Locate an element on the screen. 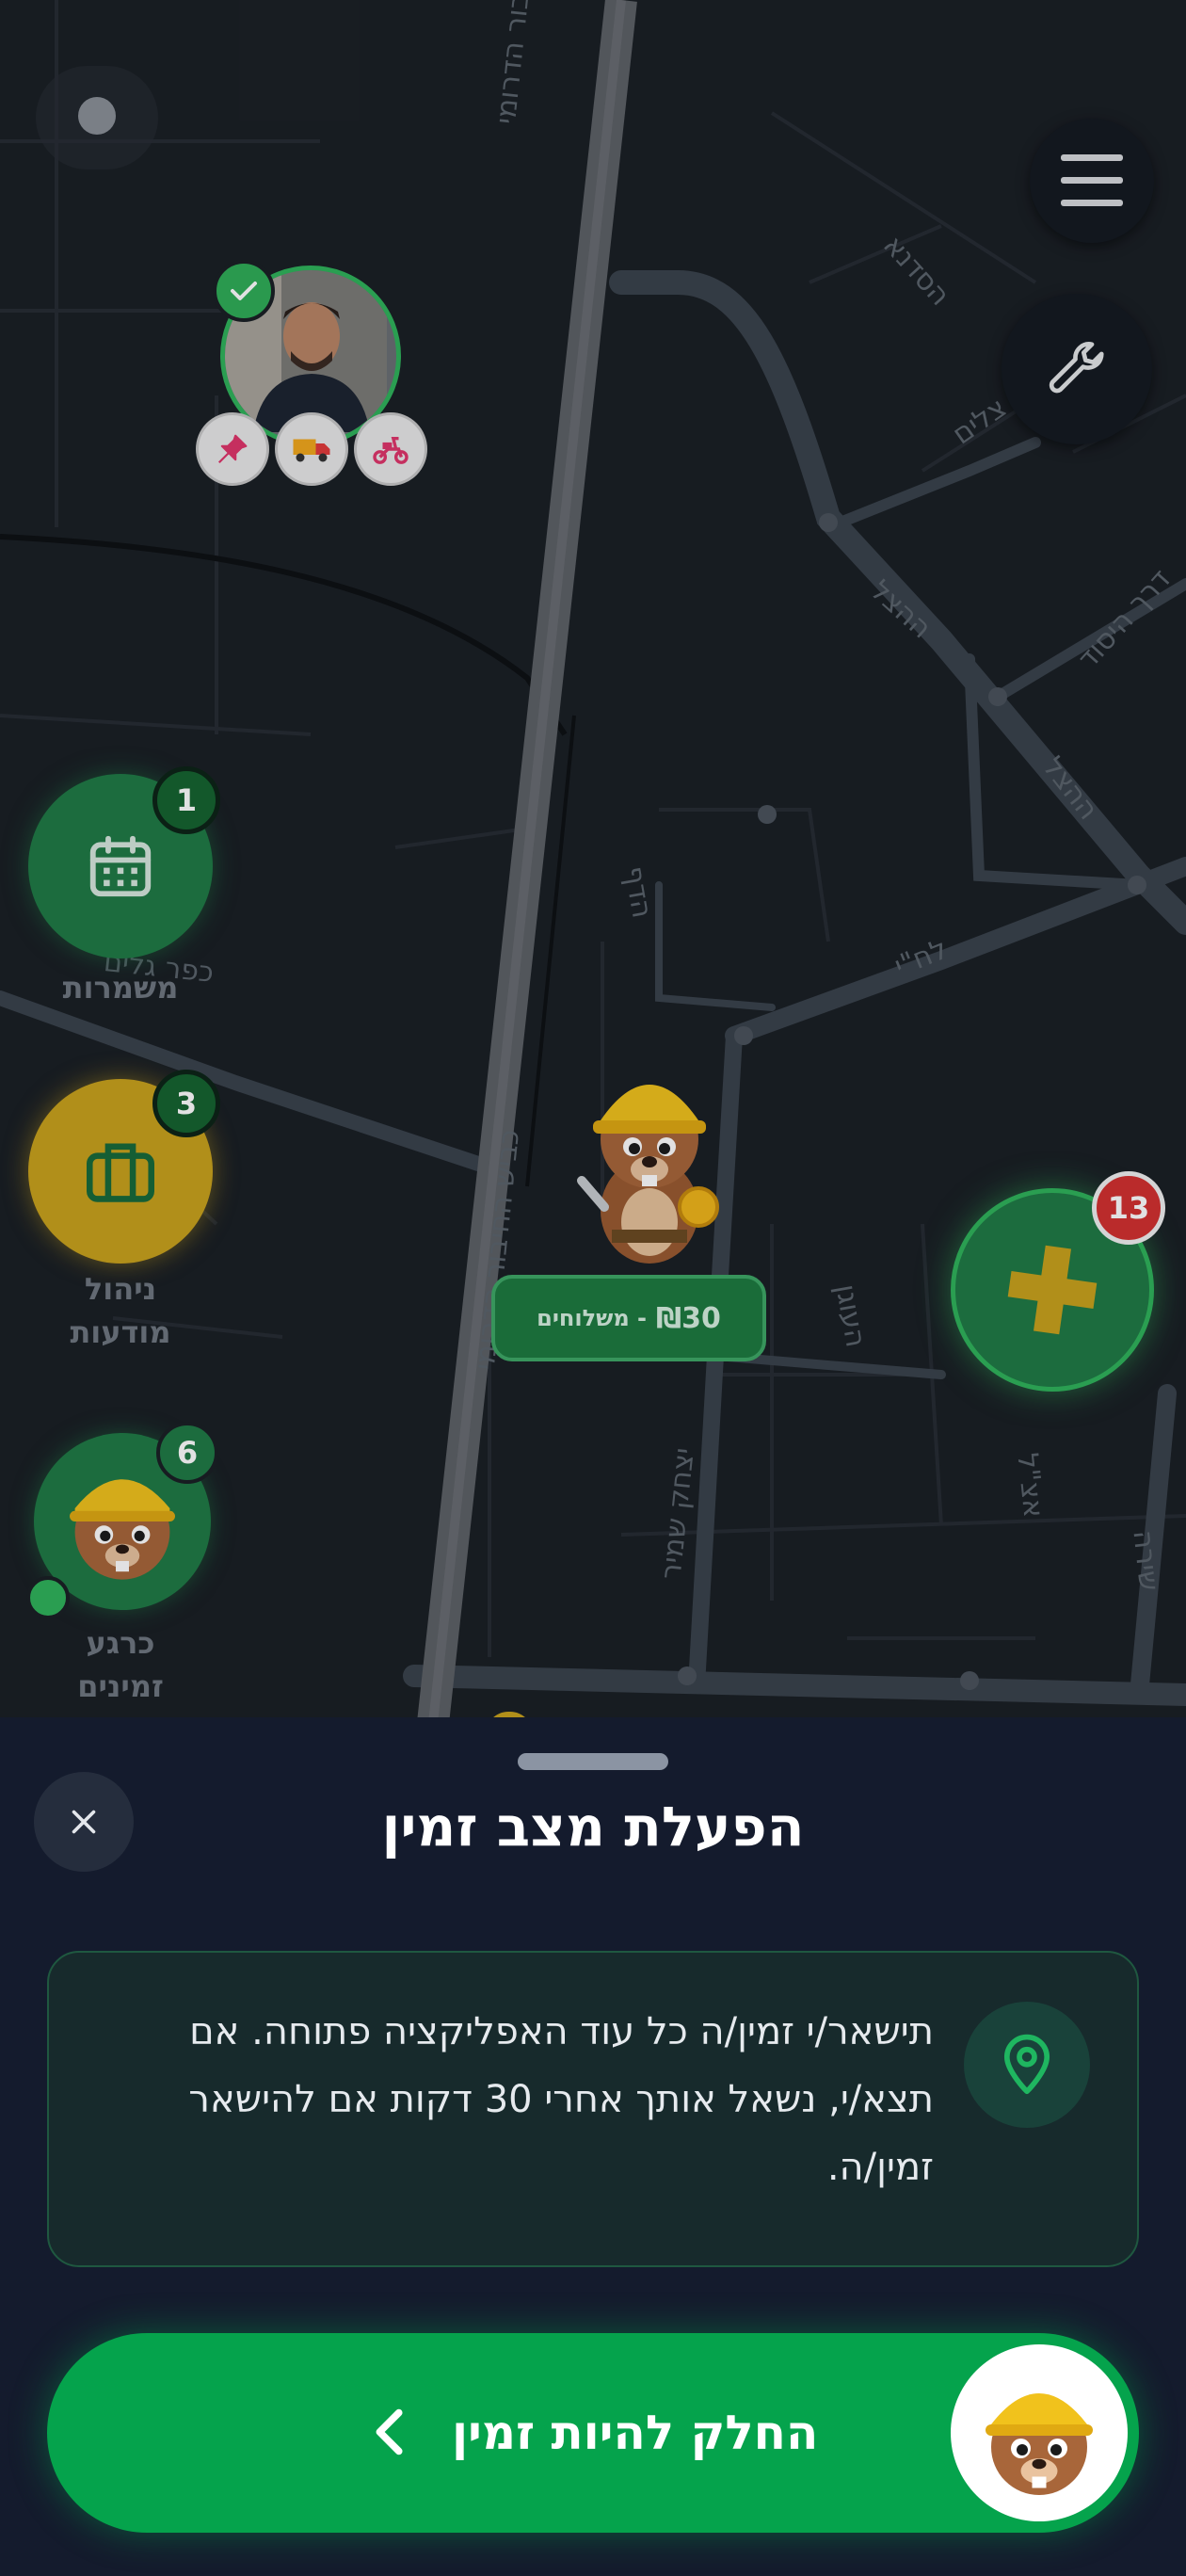 This screenshot has width=1186, height=2576. job-price-amount: ₪30 is located at coordinates (688, 1318).